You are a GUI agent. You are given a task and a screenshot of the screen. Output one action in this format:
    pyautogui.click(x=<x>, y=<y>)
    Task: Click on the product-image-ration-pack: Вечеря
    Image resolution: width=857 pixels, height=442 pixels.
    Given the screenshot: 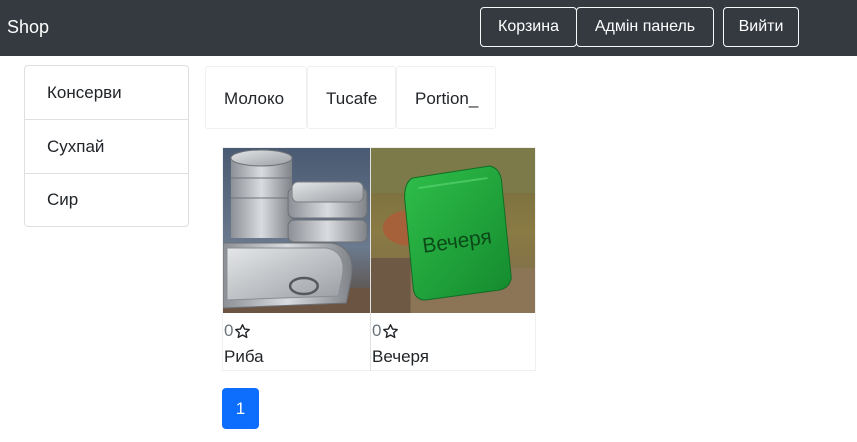 What is the action you would take?
    pyautogui.click(x=453, y=230)
    